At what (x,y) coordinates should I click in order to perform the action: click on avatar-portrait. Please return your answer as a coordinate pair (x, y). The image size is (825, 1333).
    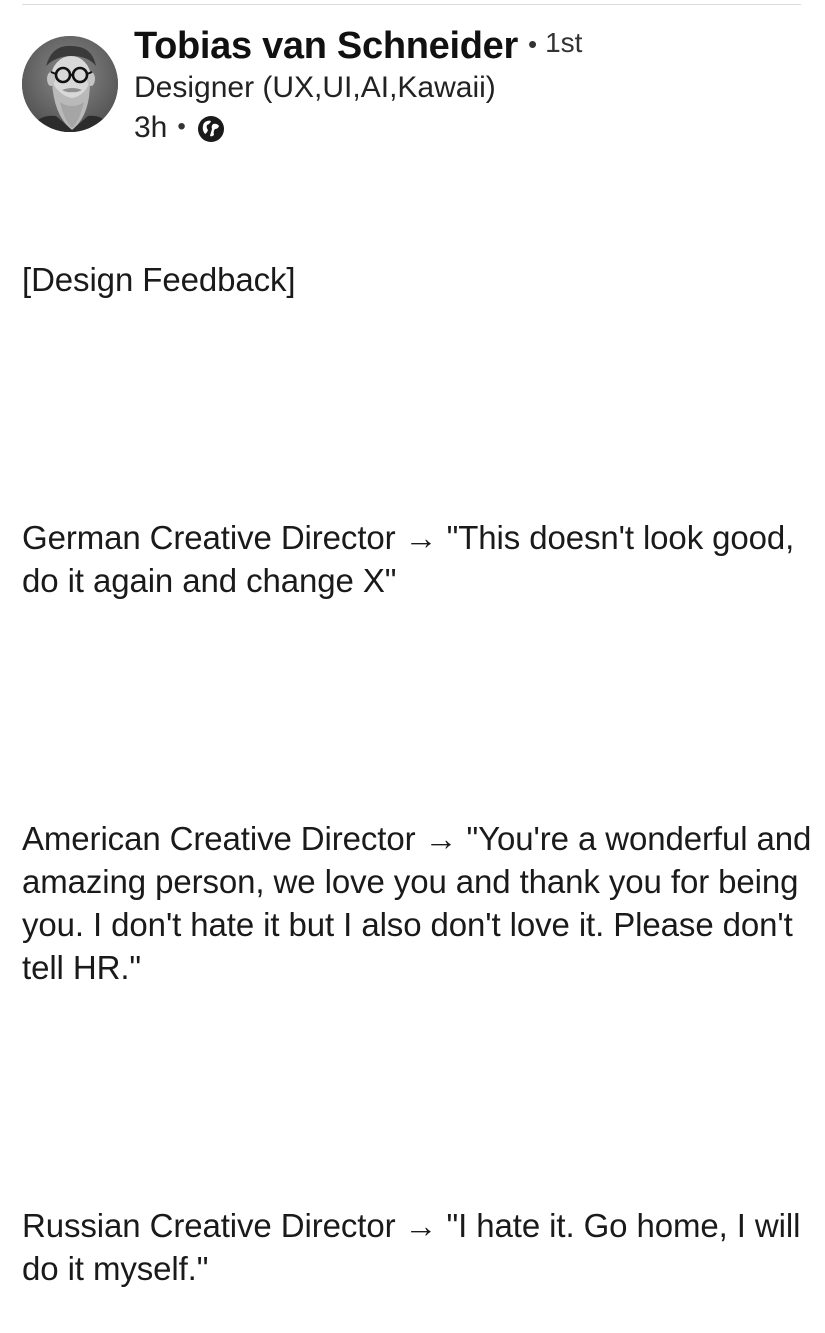
    Looking at the image, I should click on (70, 84).